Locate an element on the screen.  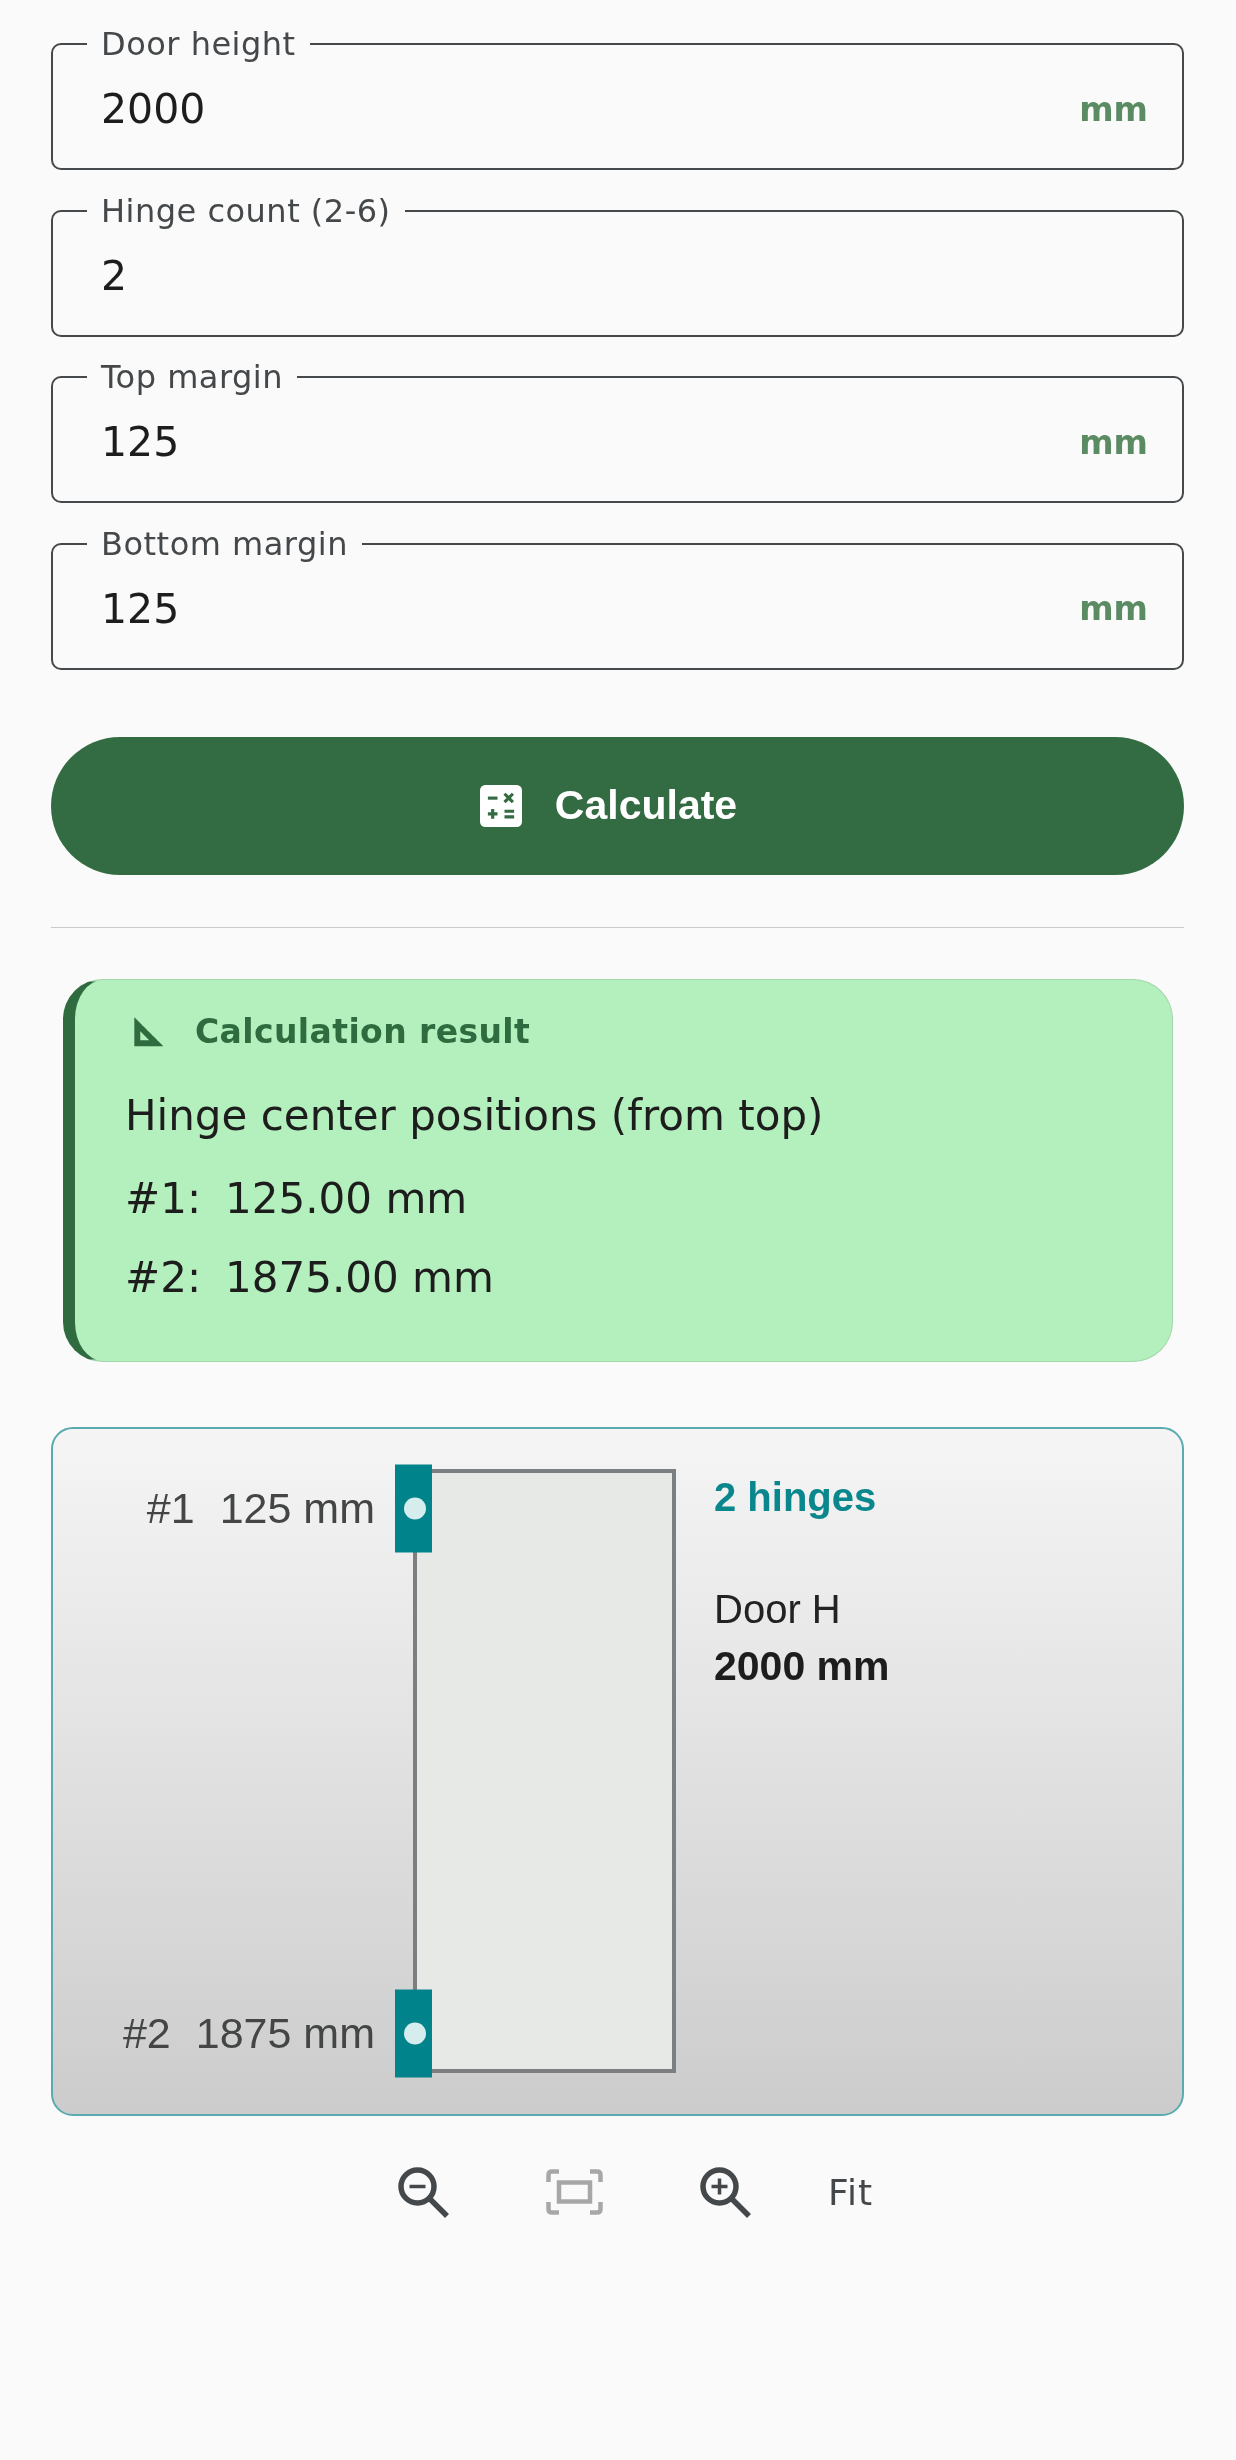
hinge-count: 2 hinges is located at coordinates (796, 1496).